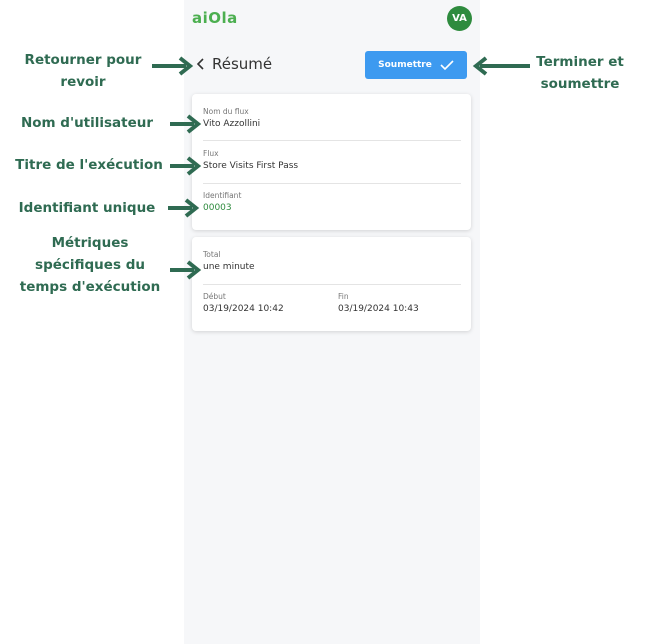 The image size is (664, 644). Describe the element at coordinates (251, 166) in the screenshot. I see `flow-value: Store Visits First Pass` at that location.